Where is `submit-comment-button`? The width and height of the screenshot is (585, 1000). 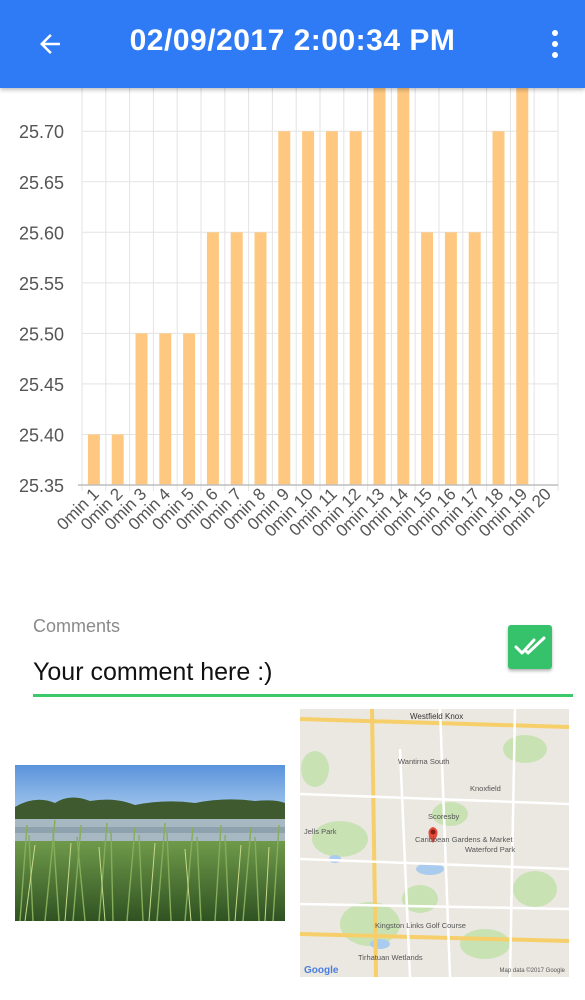 submit-comment-button is located at coordinates (530, 647).